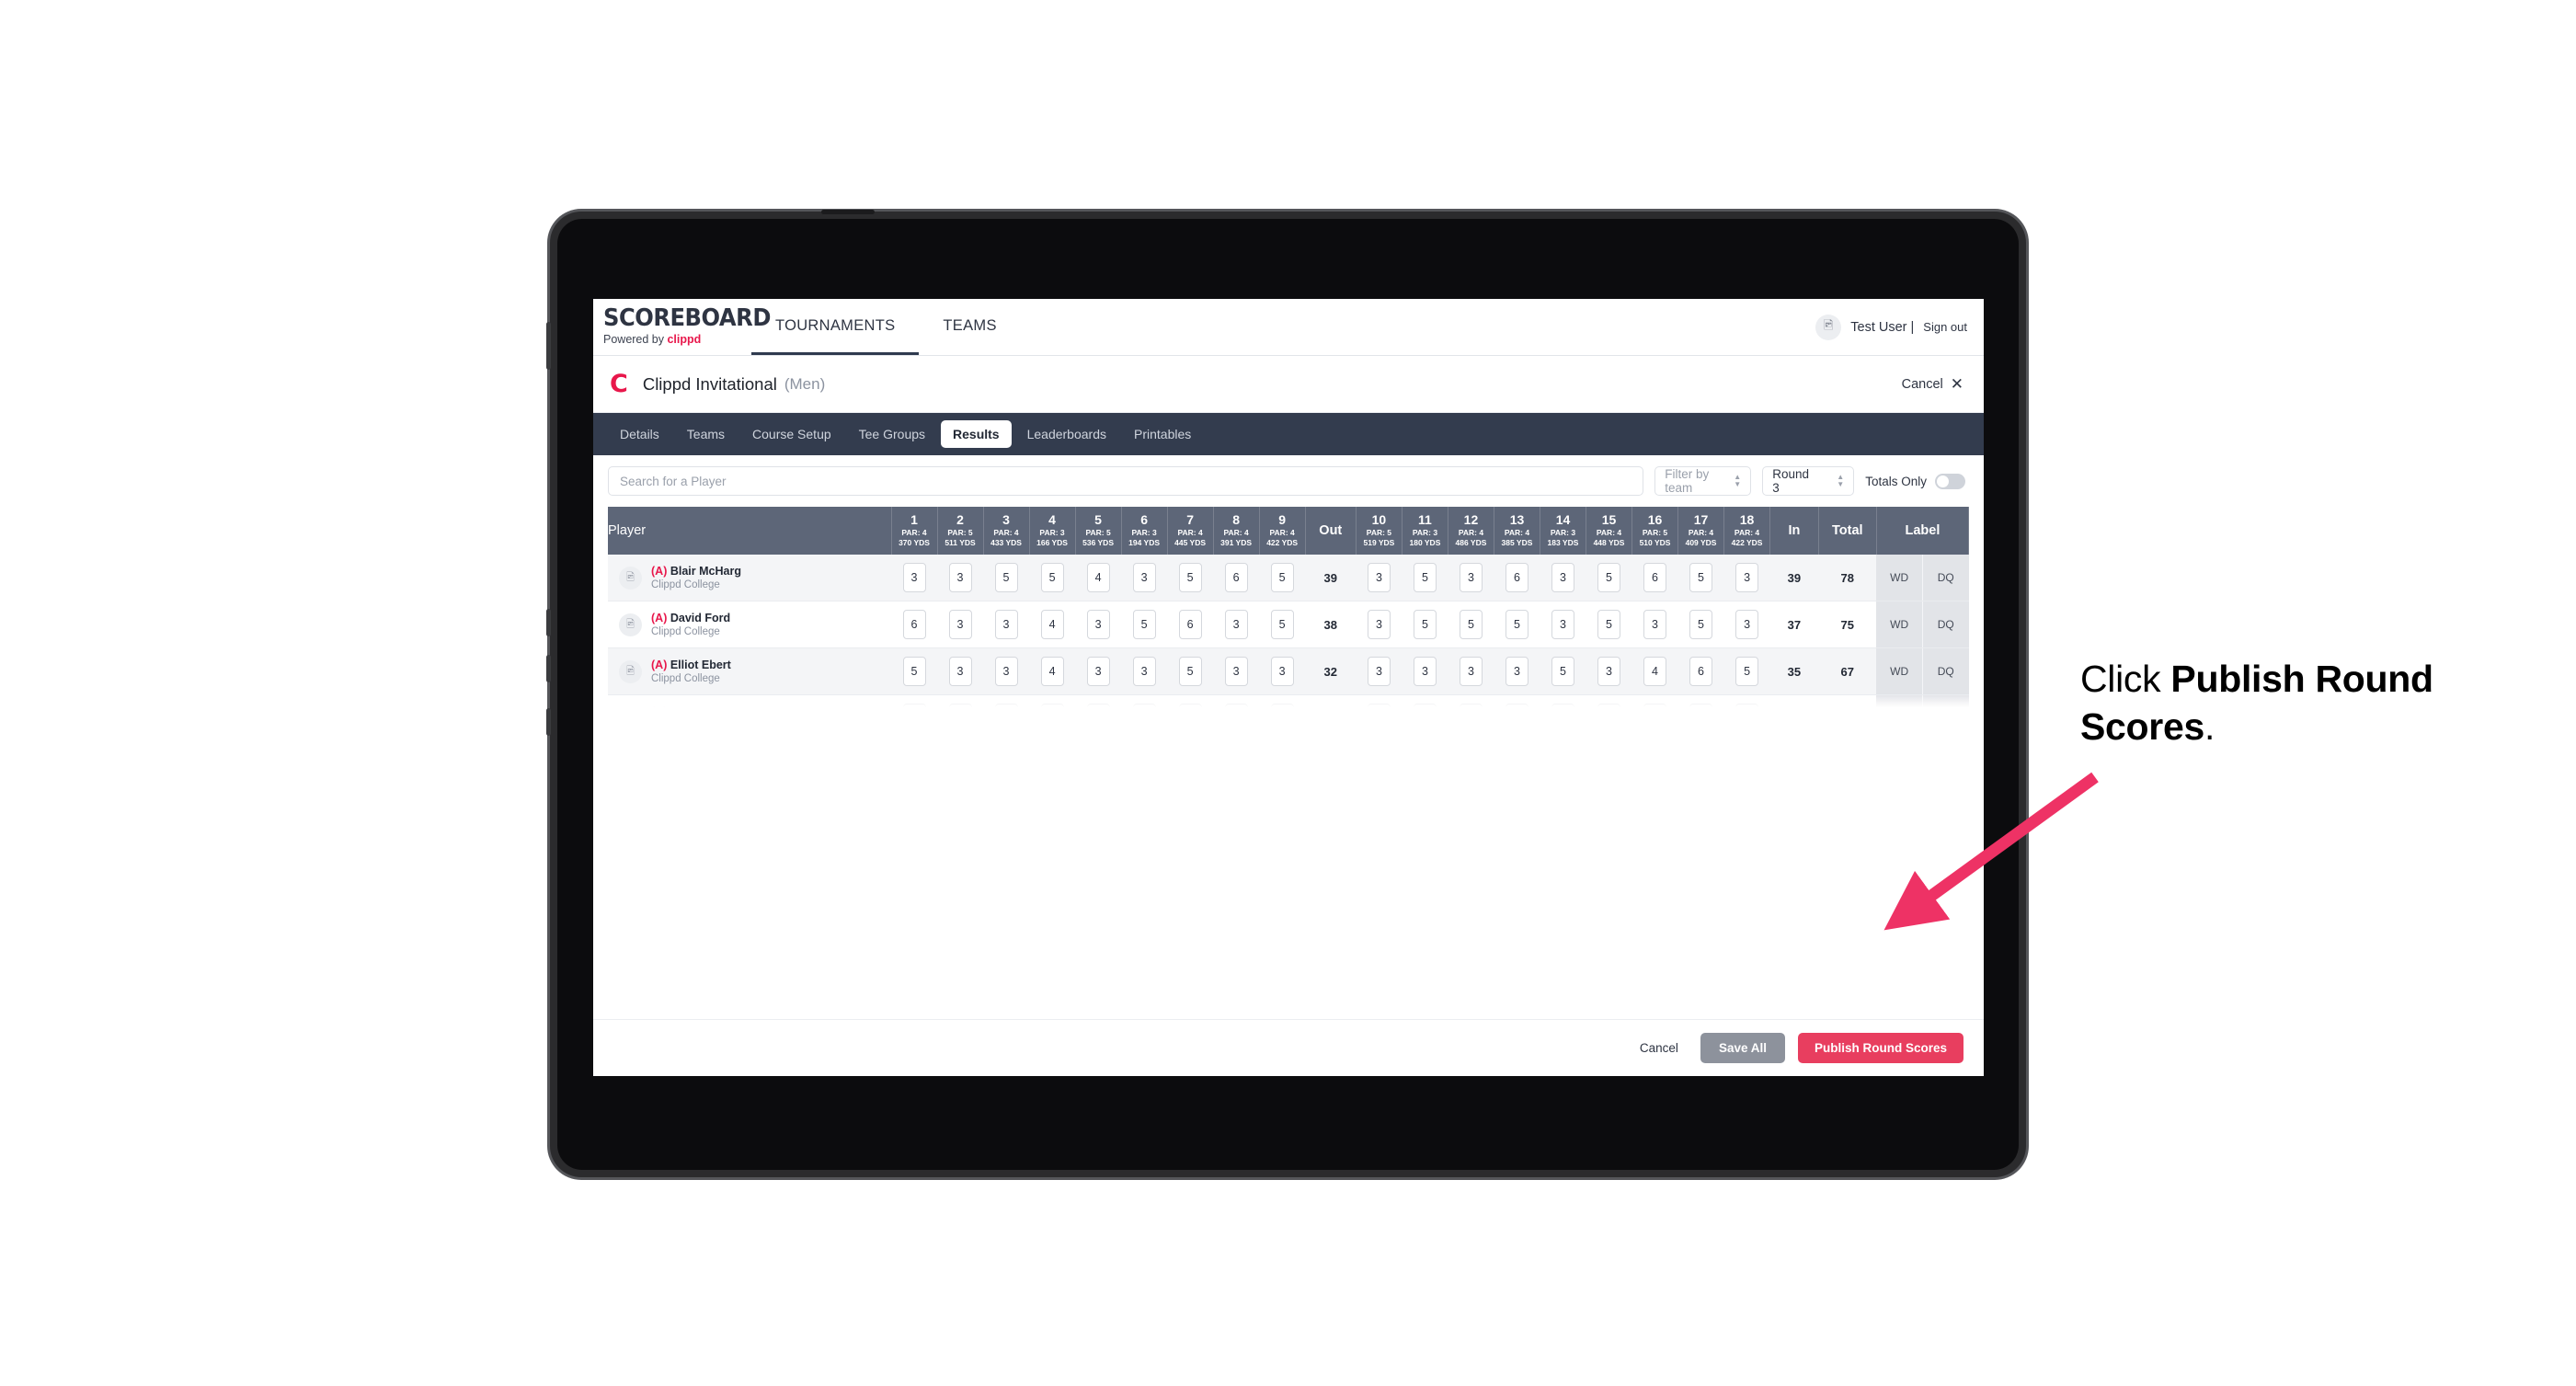  What do you see at coordinates (892, 434) in the screenshot?
I see `tab-tee-groups: Tee Groups` at bounding box center [892, 434].